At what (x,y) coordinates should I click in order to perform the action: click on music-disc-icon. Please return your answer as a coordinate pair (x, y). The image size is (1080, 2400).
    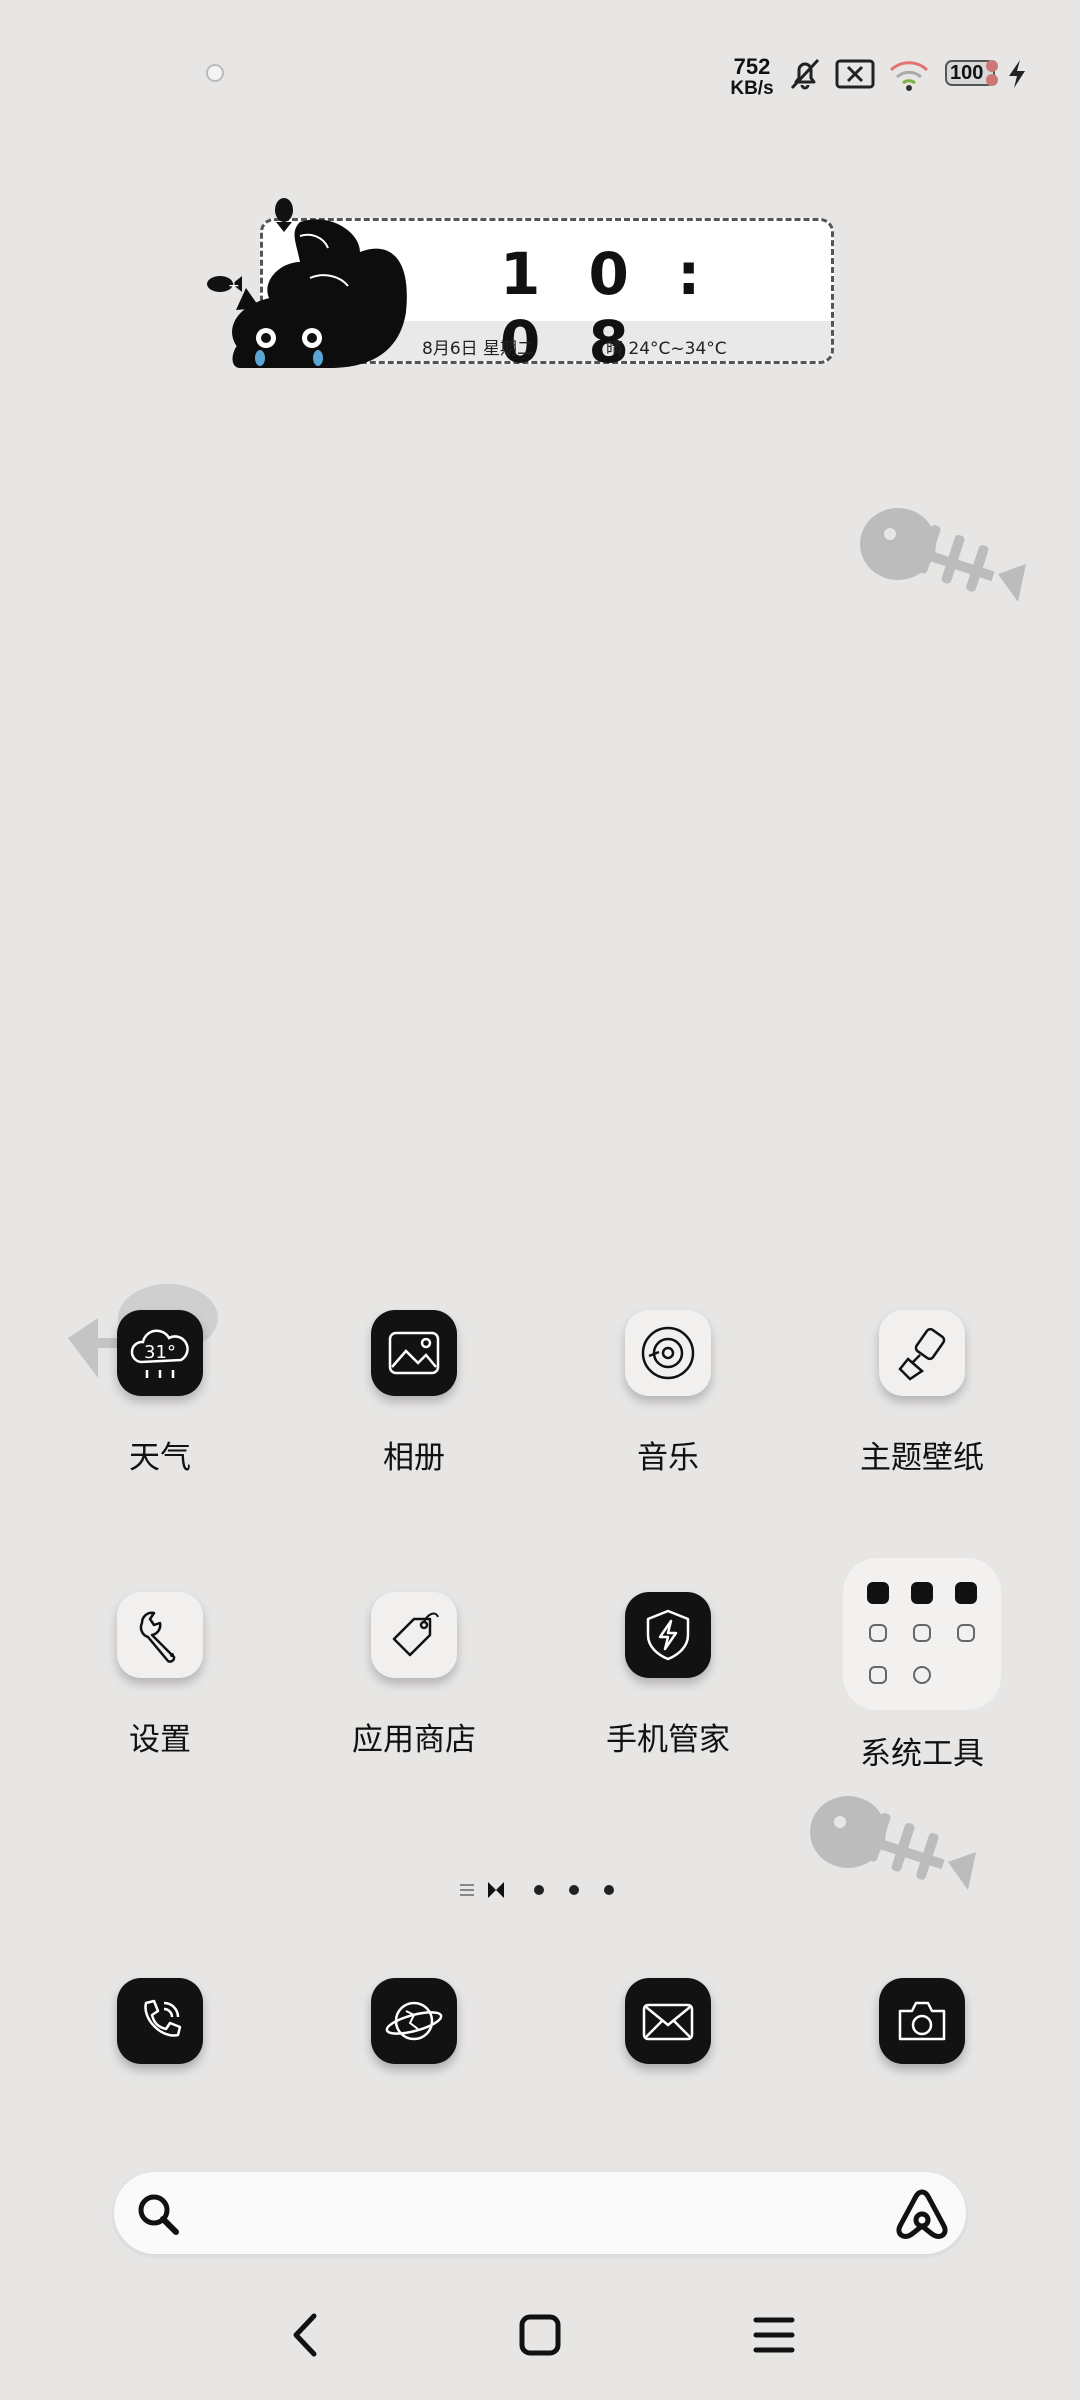
    Looking at the image, I should click on (668, 1353).